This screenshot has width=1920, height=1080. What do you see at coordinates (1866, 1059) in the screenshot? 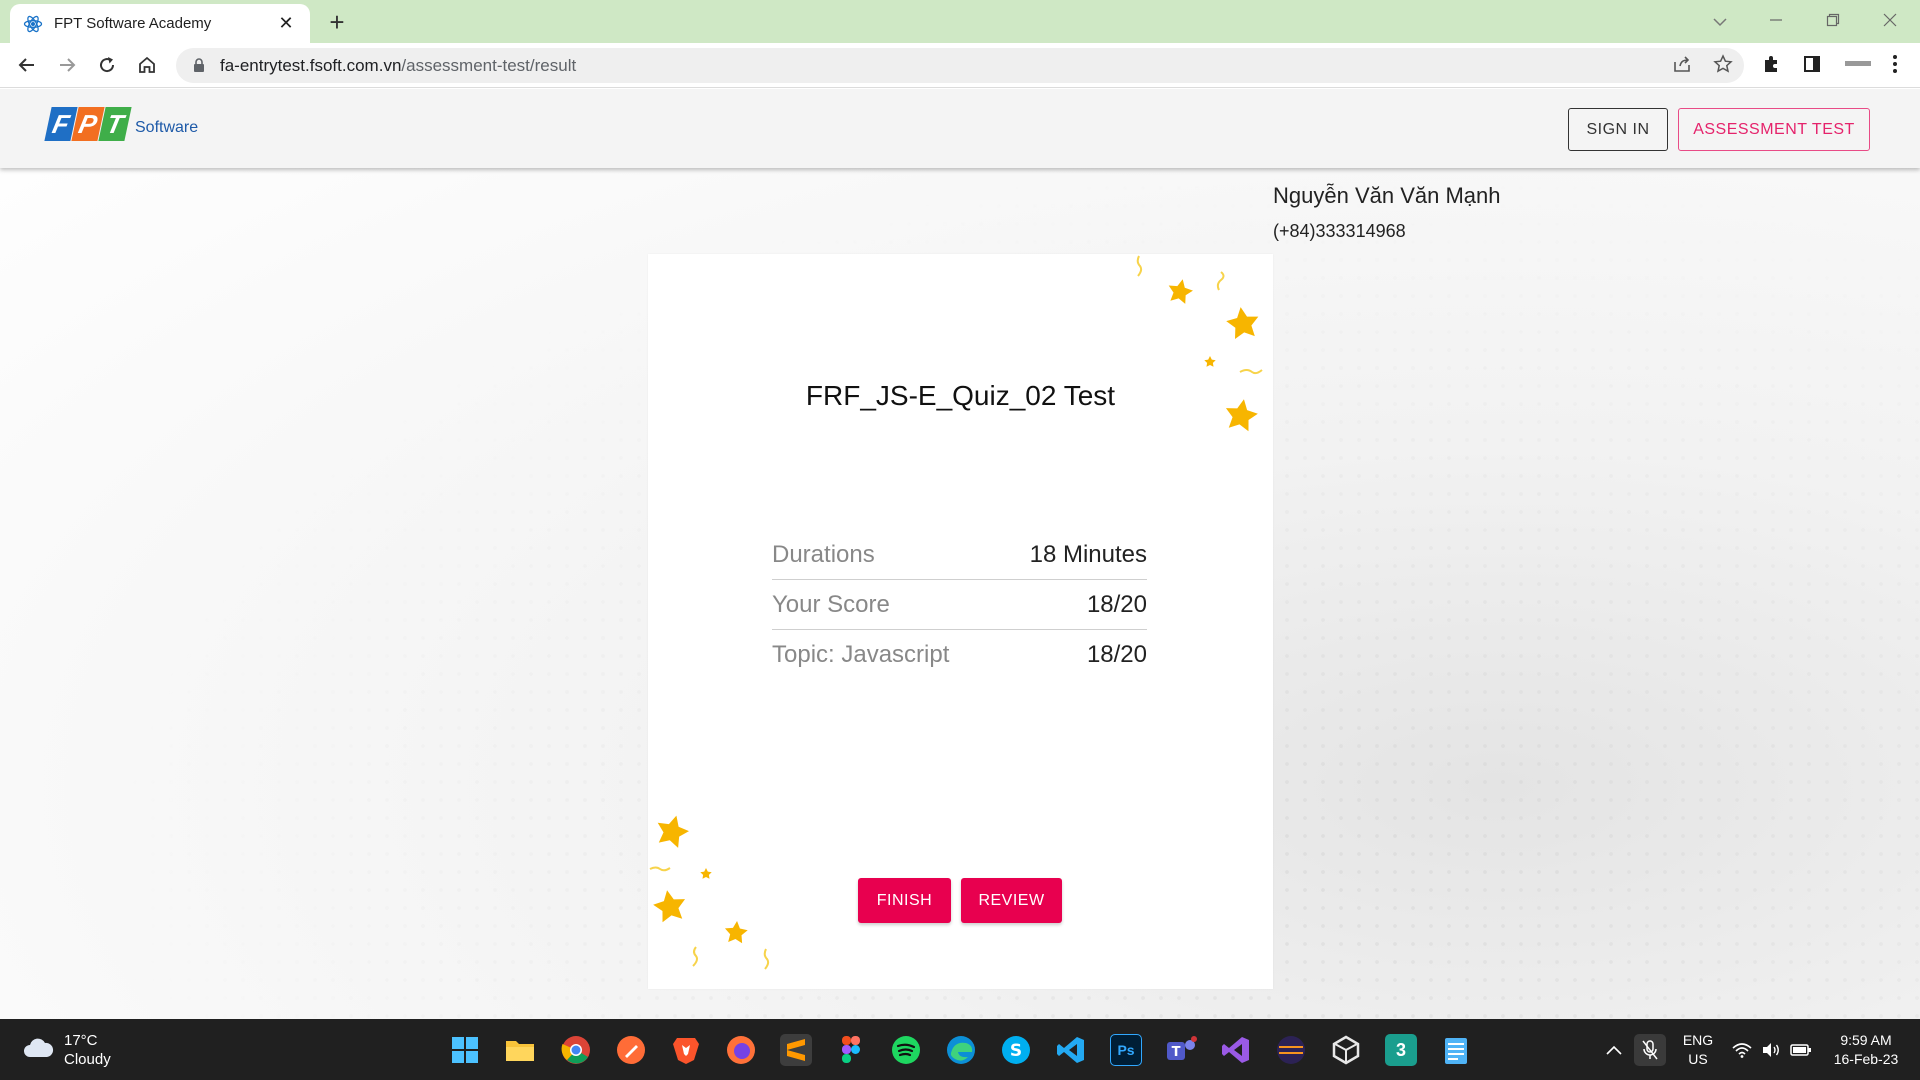
I see `clock-date: 16-Feb-23` at bounding box center [1866, 1059].